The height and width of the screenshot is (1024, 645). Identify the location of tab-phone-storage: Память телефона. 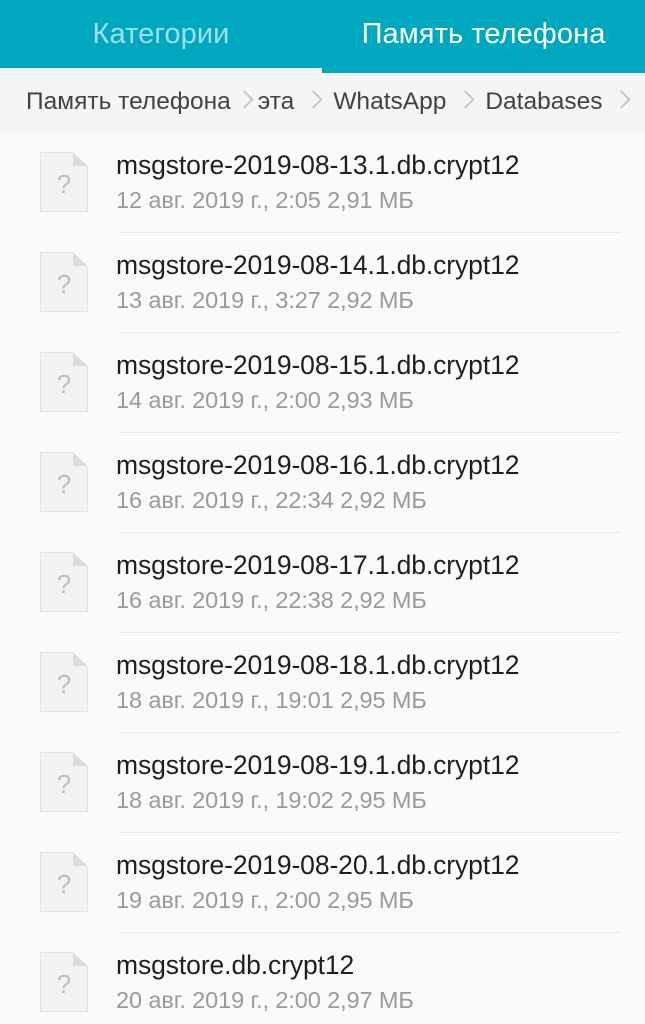
(483, 34).